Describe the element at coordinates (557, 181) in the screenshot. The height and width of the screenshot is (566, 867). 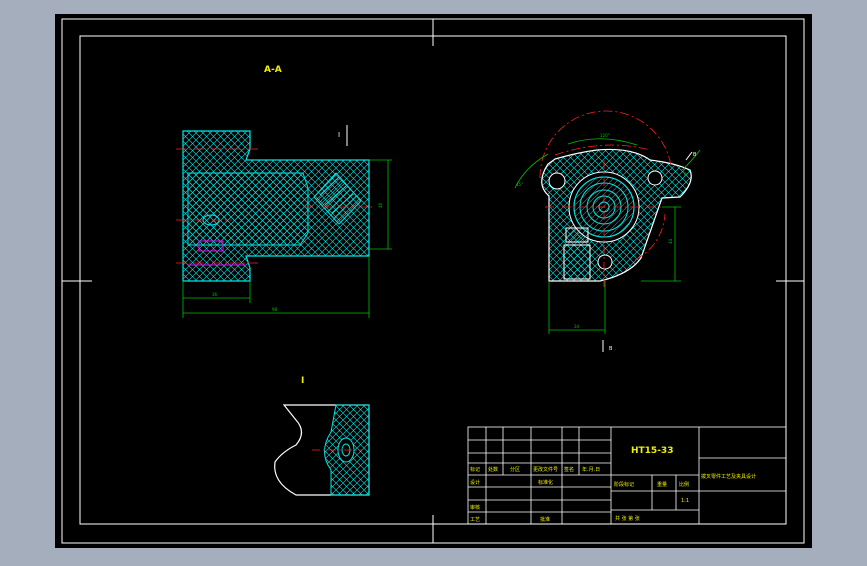
I see `bolt-hole-left` at that location.